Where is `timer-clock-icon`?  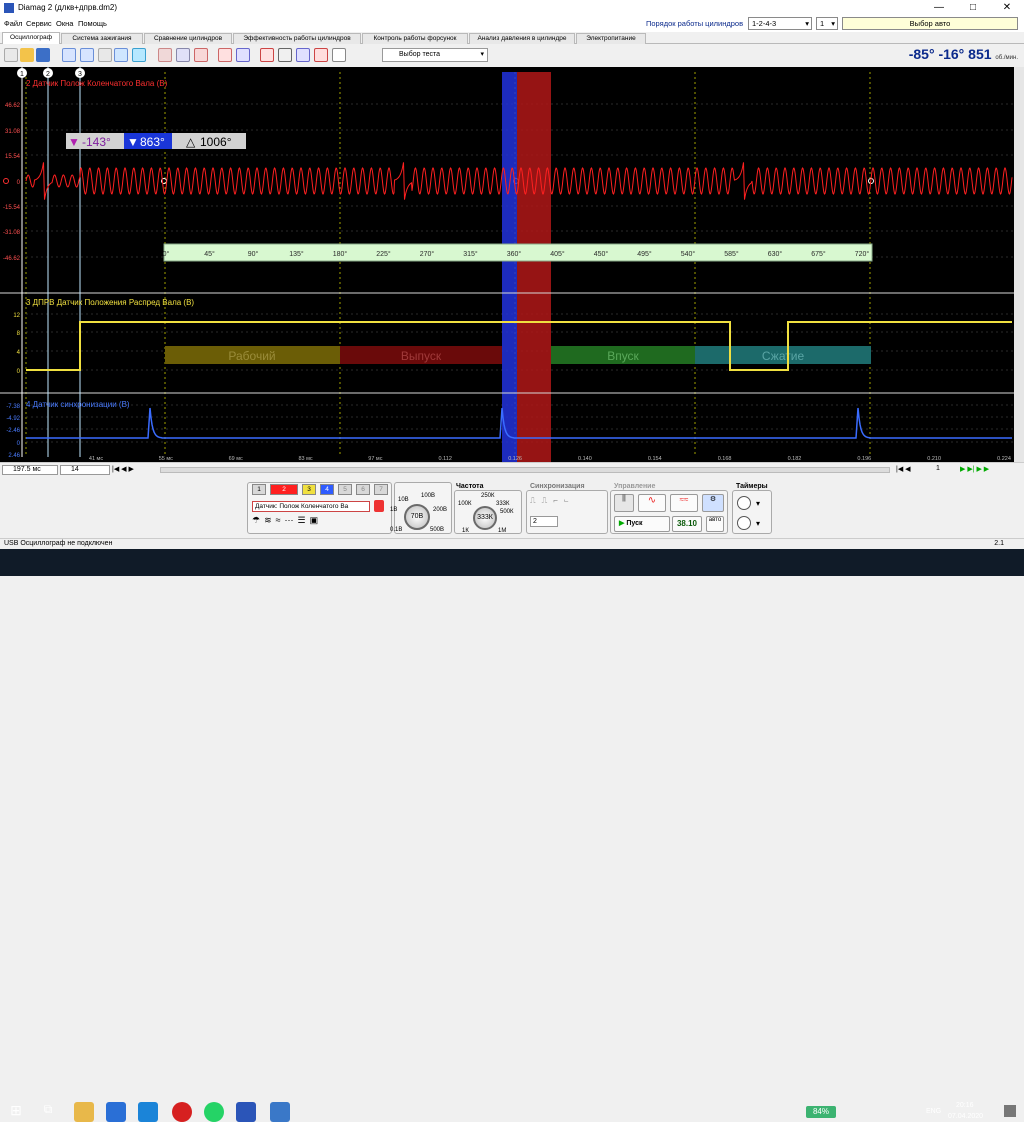 timer-clock-icon is located at coordinates (744, 503).